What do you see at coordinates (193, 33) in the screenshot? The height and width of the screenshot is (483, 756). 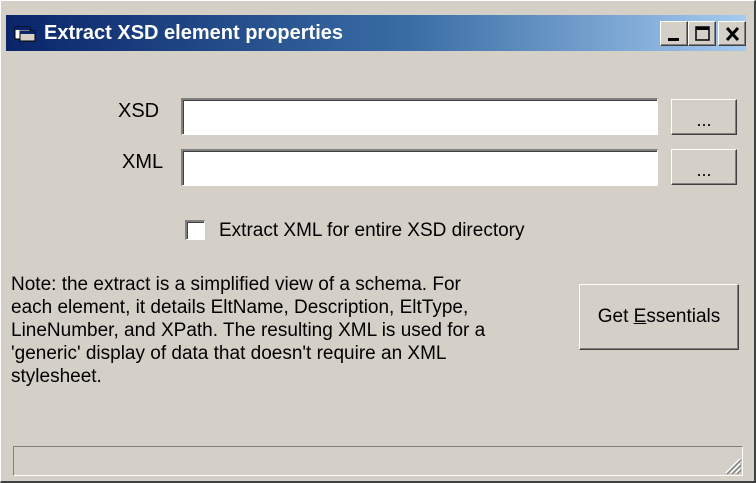 I see `window-title: Extract XSD element properties` at bounding box center [193, 33].